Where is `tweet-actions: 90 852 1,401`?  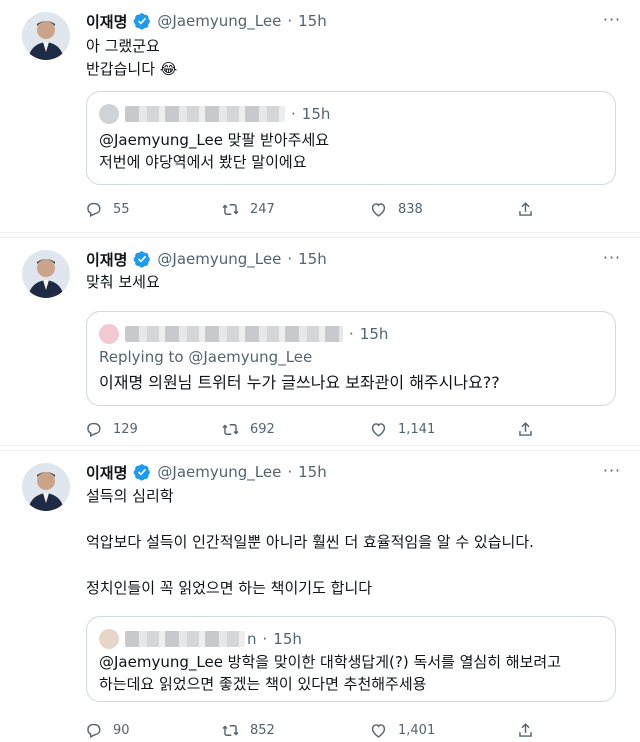 tweet-actions: 90 852 1,401 is located at coordinates (309, 730).